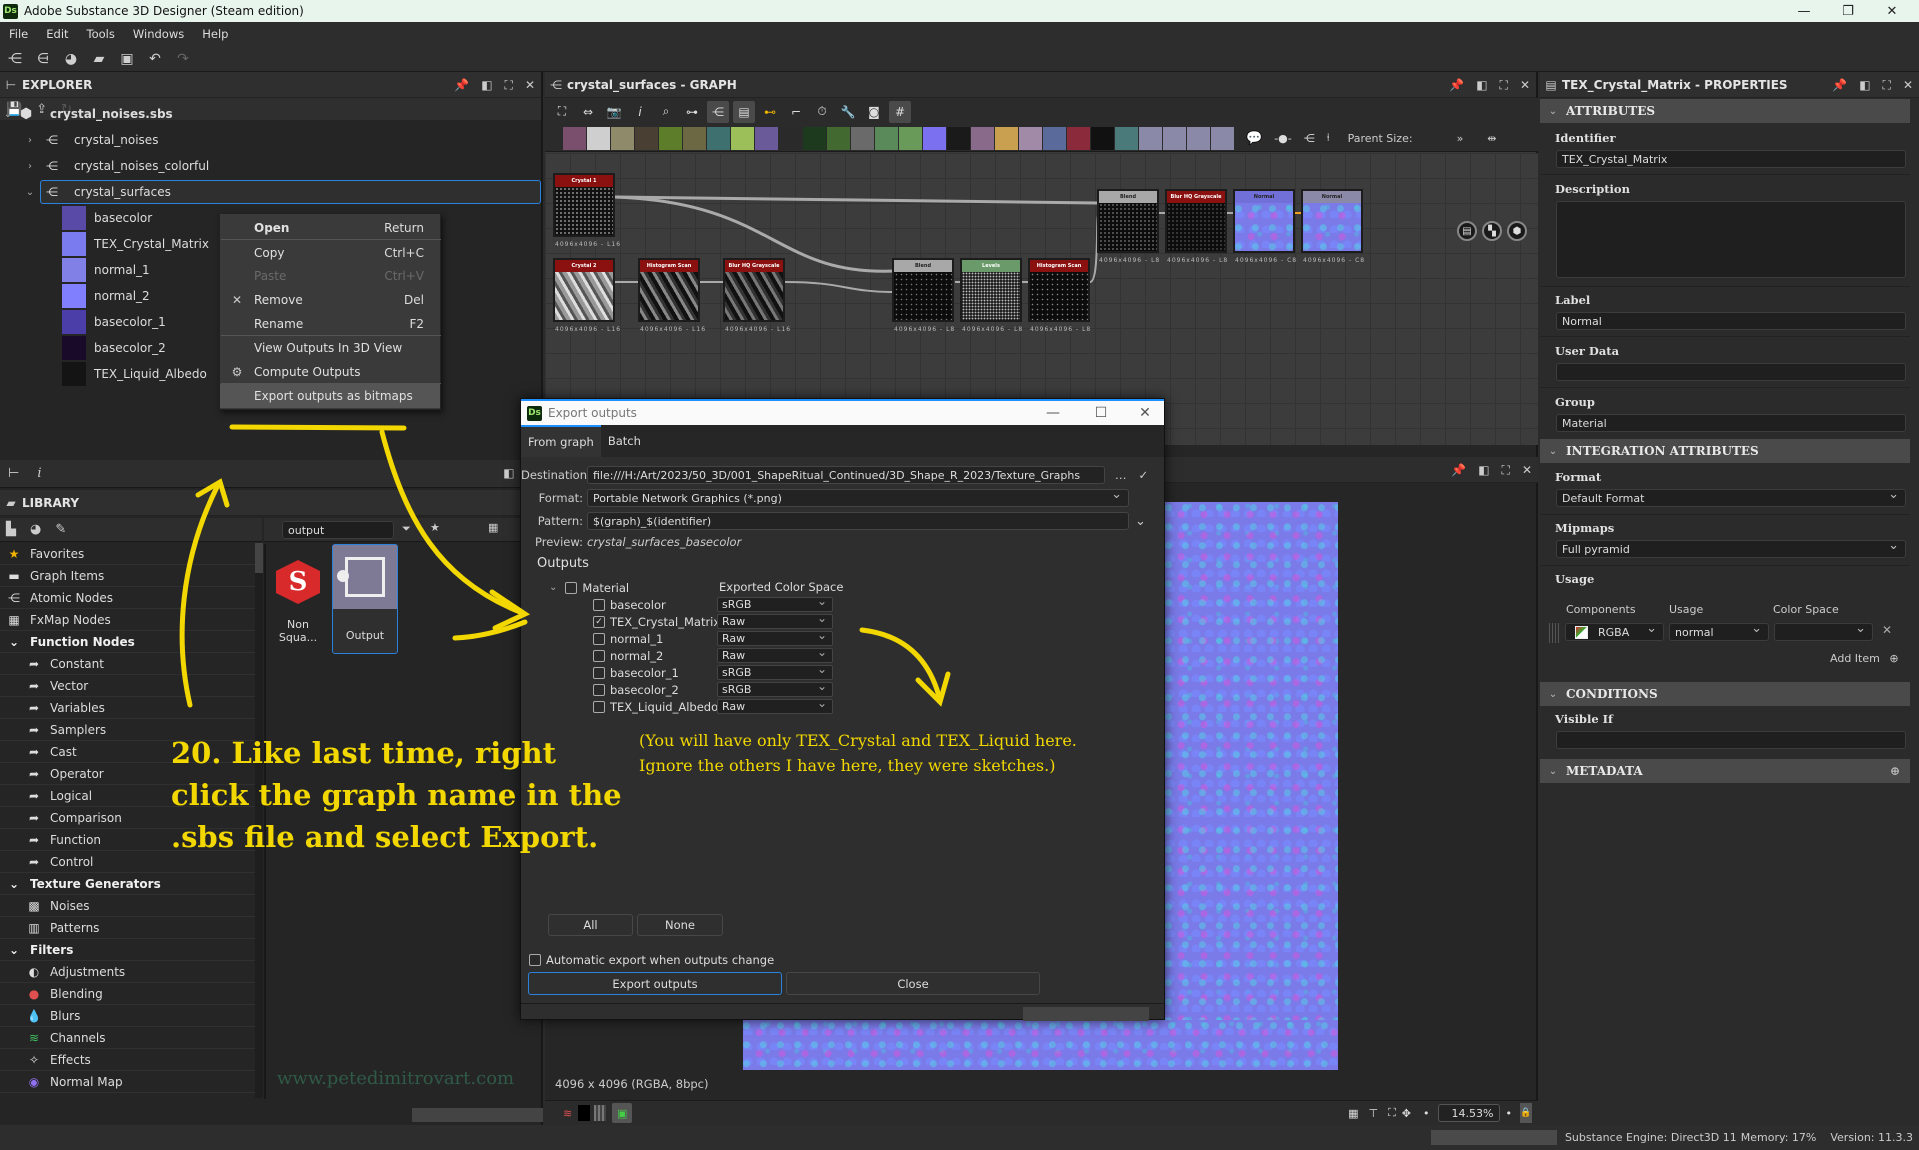  I want to click on graph-row: › ⋲ crystal_noises, so click(271, 140).